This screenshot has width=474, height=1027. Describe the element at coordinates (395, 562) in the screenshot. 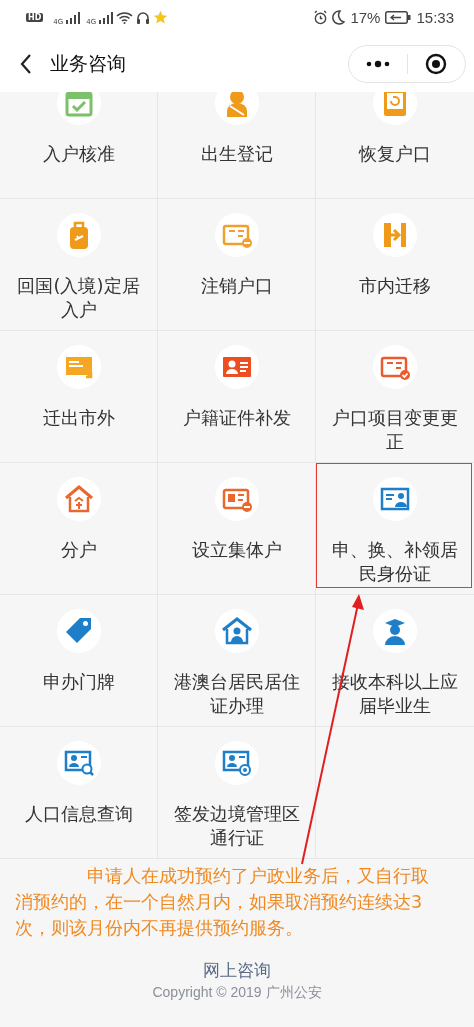

I see `tile-label: 申、换、补领居民身份证` at that location.